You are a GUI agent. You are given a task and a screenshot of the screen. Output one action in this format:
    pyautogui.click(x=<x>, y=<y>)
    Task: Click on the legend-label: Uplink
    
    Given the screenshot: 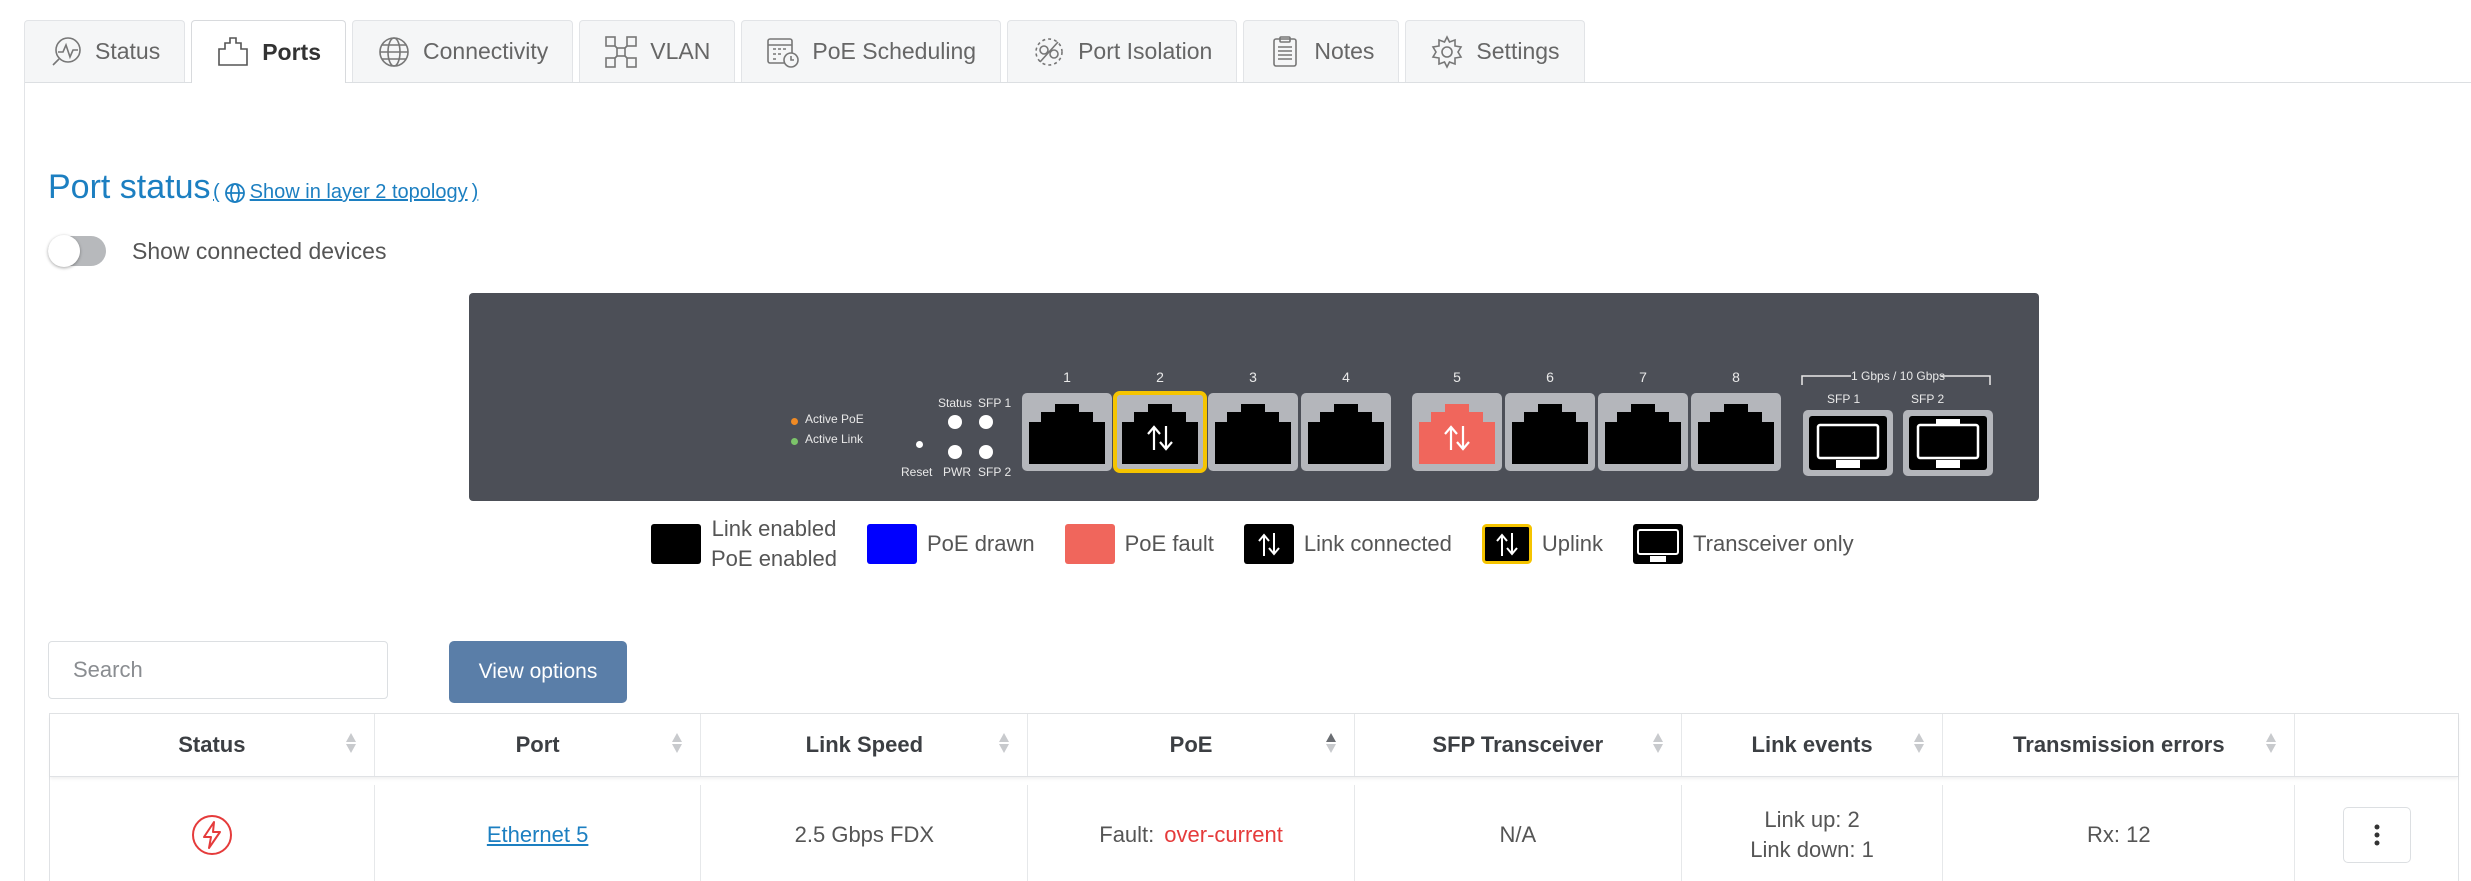 What is the action you would take?
    pyautogui.click(x=1572, y=543)
    